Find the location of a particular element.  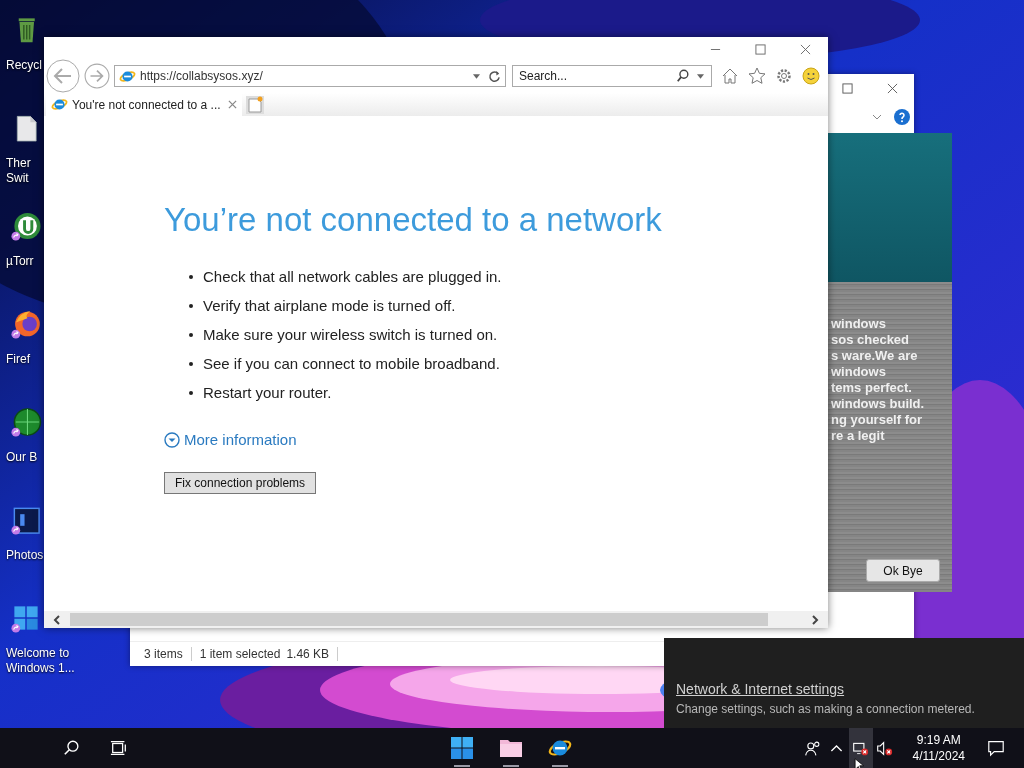

page-icon is located at coordinates (59, 104).